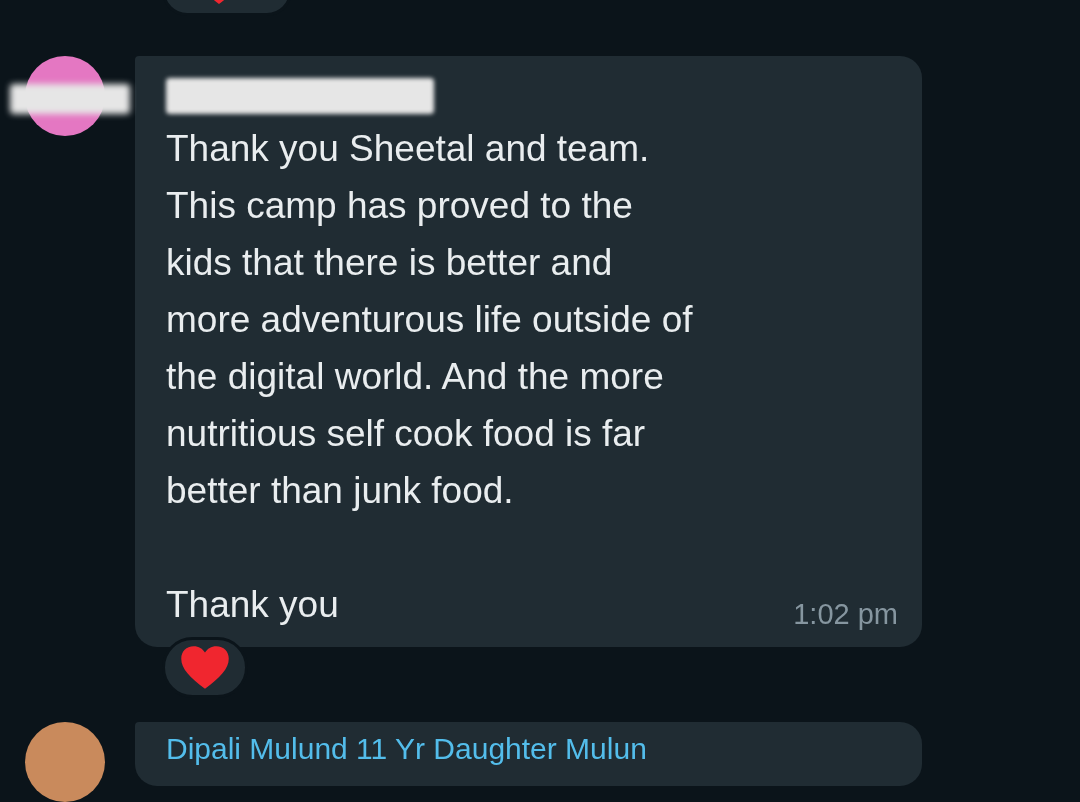 The height and width of the screenshot is (802, 1080). I want to click on message-text: Thank you, so click(252, 605).